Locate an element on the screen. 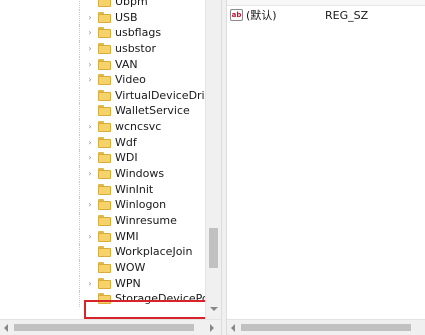 This screenshot has height=335, width=425. tree-item: WorkplaceJoin is located at coordinates (102, 252).